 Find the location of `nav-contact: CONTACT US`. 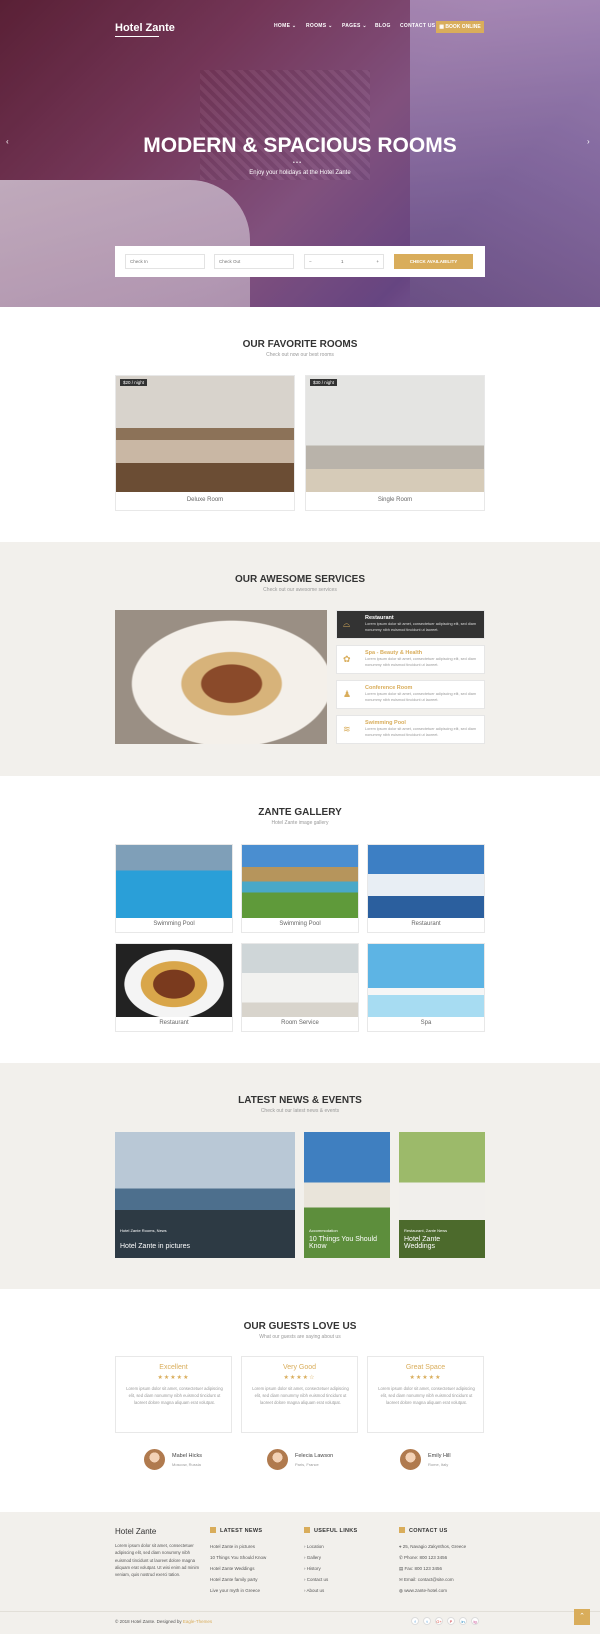

nav-contact: CONTACT US is located at coordinates (417, 26).